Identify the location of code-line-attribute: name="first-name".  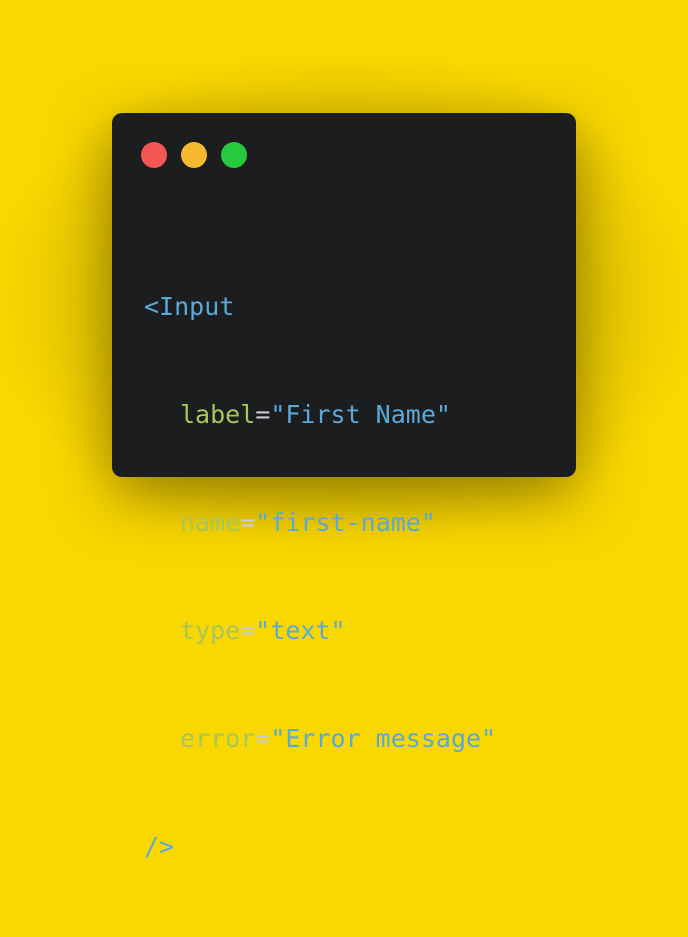
(320, 523).